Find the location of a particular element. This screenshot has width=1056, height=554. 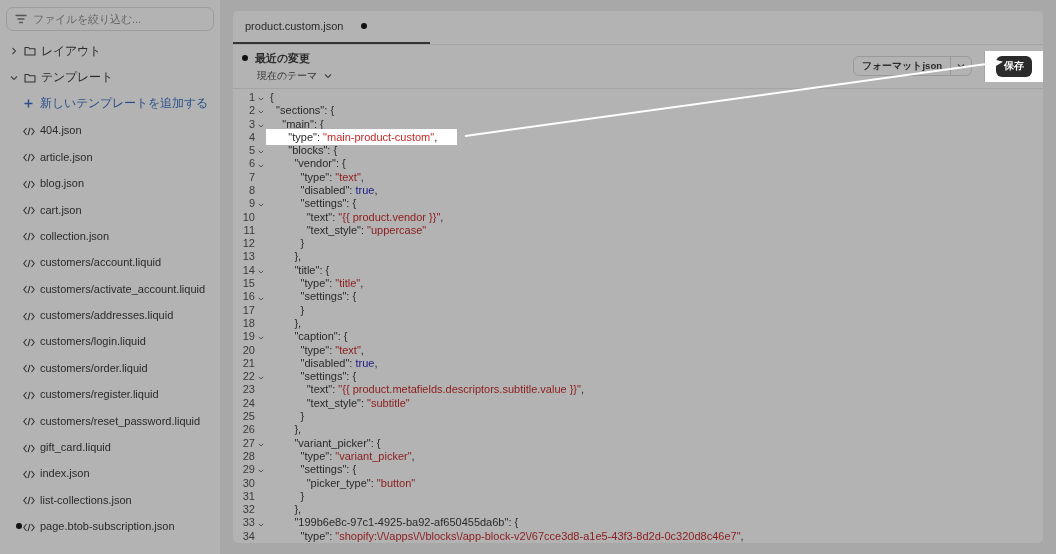

file-item: customers/activate_account.liquid is located at coordinates (123, 288).